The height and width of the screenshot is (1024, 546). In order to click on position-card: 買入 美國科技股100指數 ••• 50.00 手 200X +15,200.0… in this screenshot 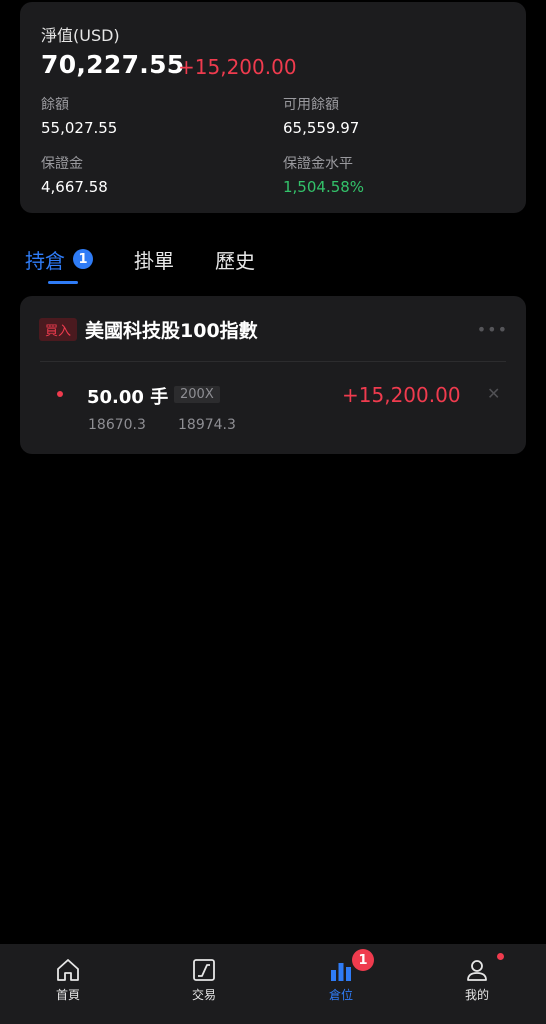, I will do `click(273, 375)`.